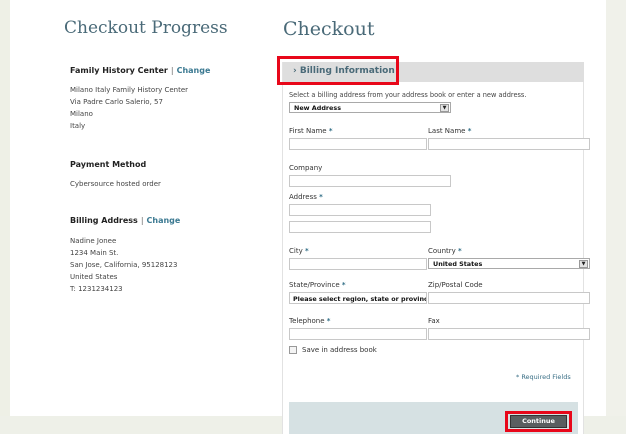 This screenshot has height=434, width=626. Describe the element at coordinates (146, 28) in the screenshot. I see `checkout-progress-title: Checkout Progress` at that location.